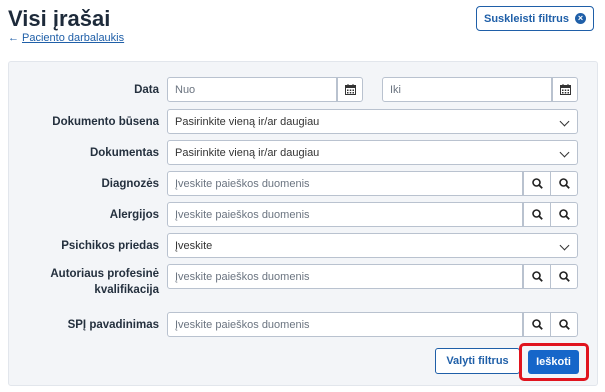  I want to click on collapse-filters-button: Suskleisti filtrus ×, so click(535, 18).